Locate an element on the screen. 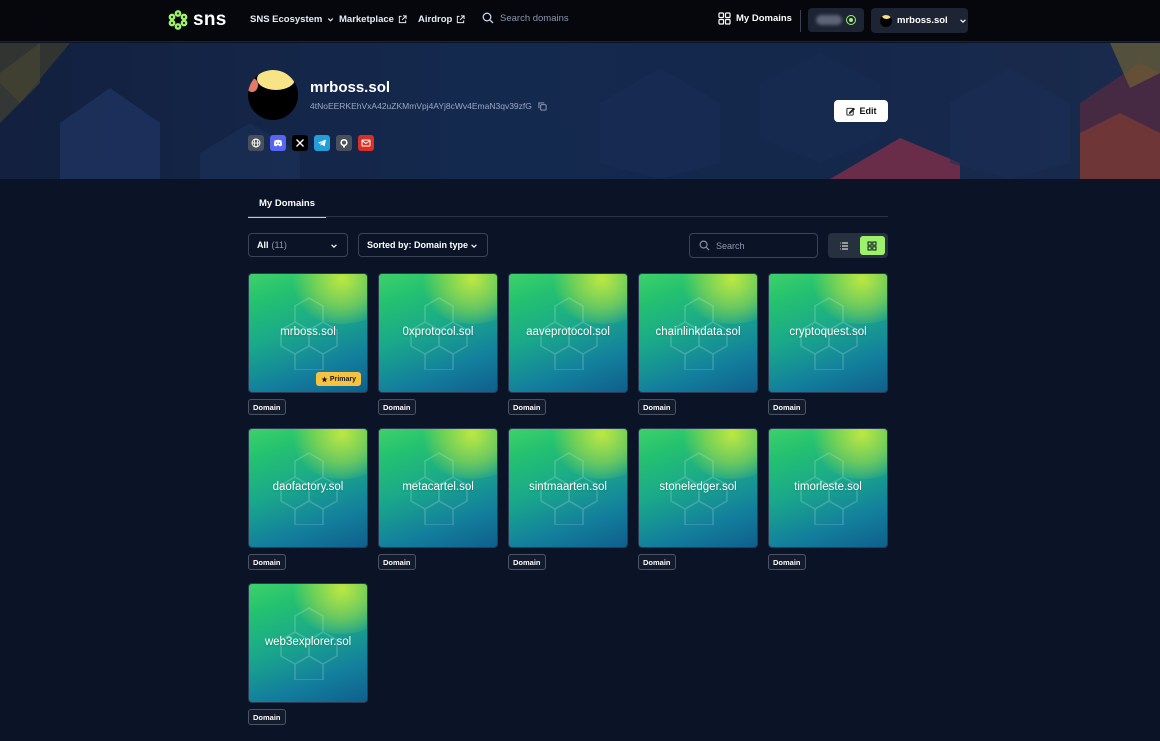 The width and height of the screenshot is (1160, 741). website-link is located at coordinates (256, 143).